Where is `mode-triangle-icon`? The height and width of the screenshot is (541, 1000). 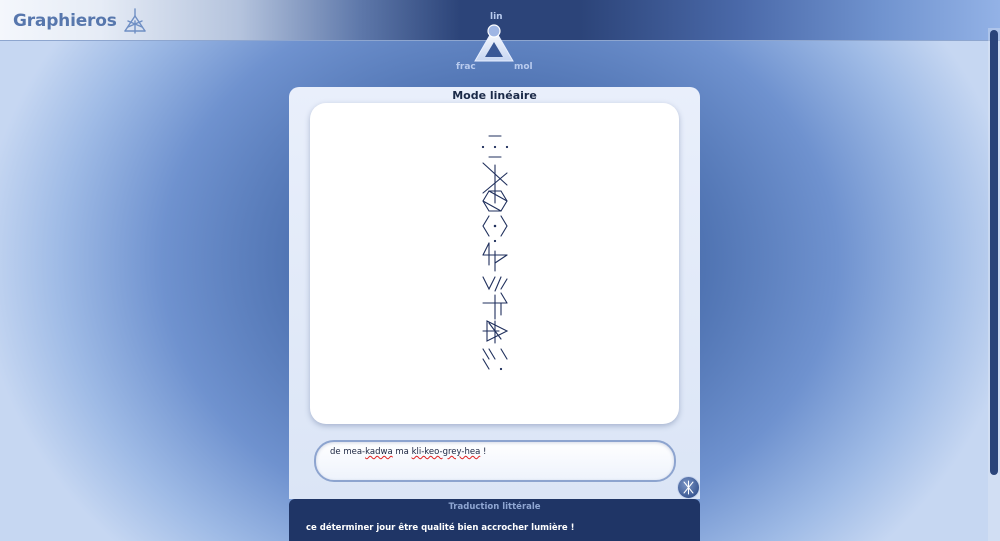
mode-triangle-icon is located at coordinates (494, 44).